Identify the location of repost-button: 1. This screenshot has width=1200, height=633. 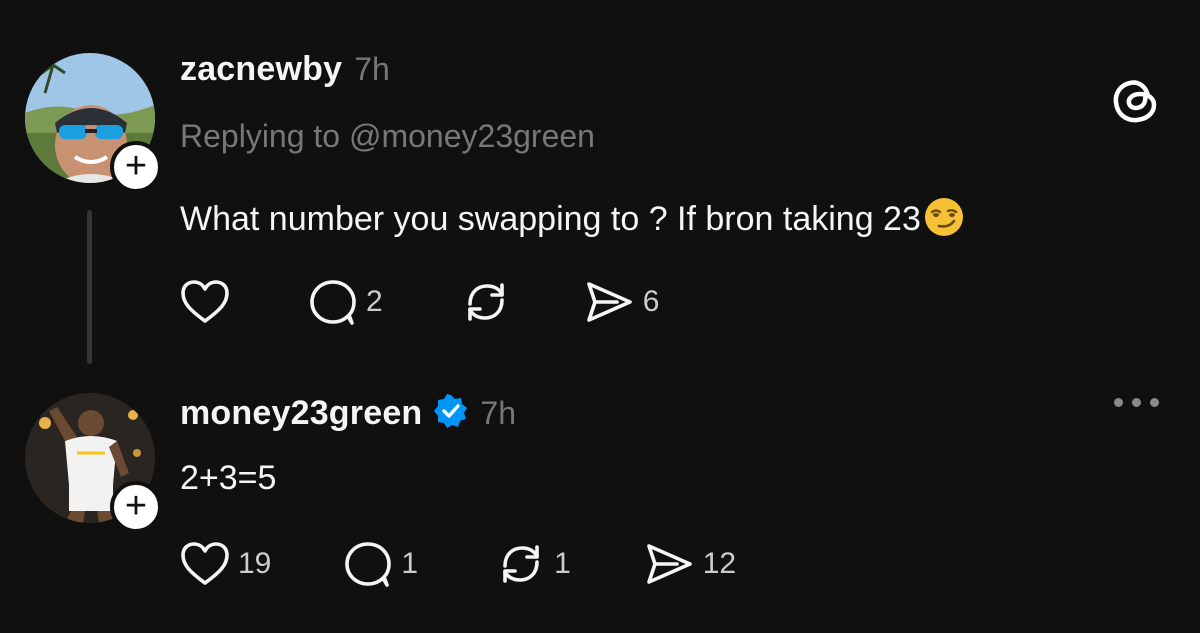
(533, 564).